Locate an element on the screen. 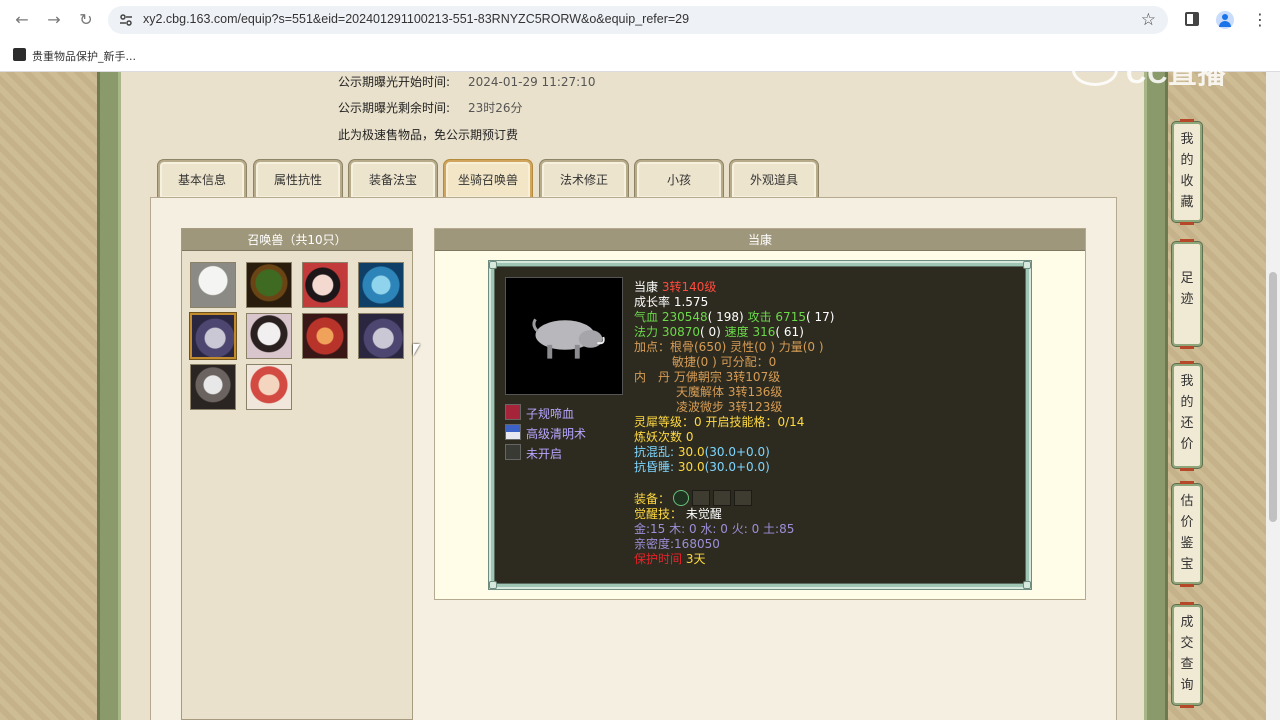 The height and width of the screenshot is (720, 1280). skill-clarity-icon is located at coordinates (513, 432).